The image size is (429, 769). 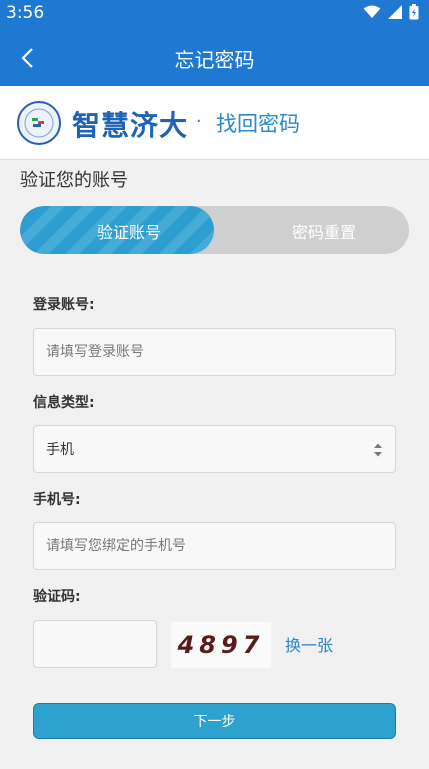 I want to click on step-label-verify: 验证账号, so click(x=129, y=232).